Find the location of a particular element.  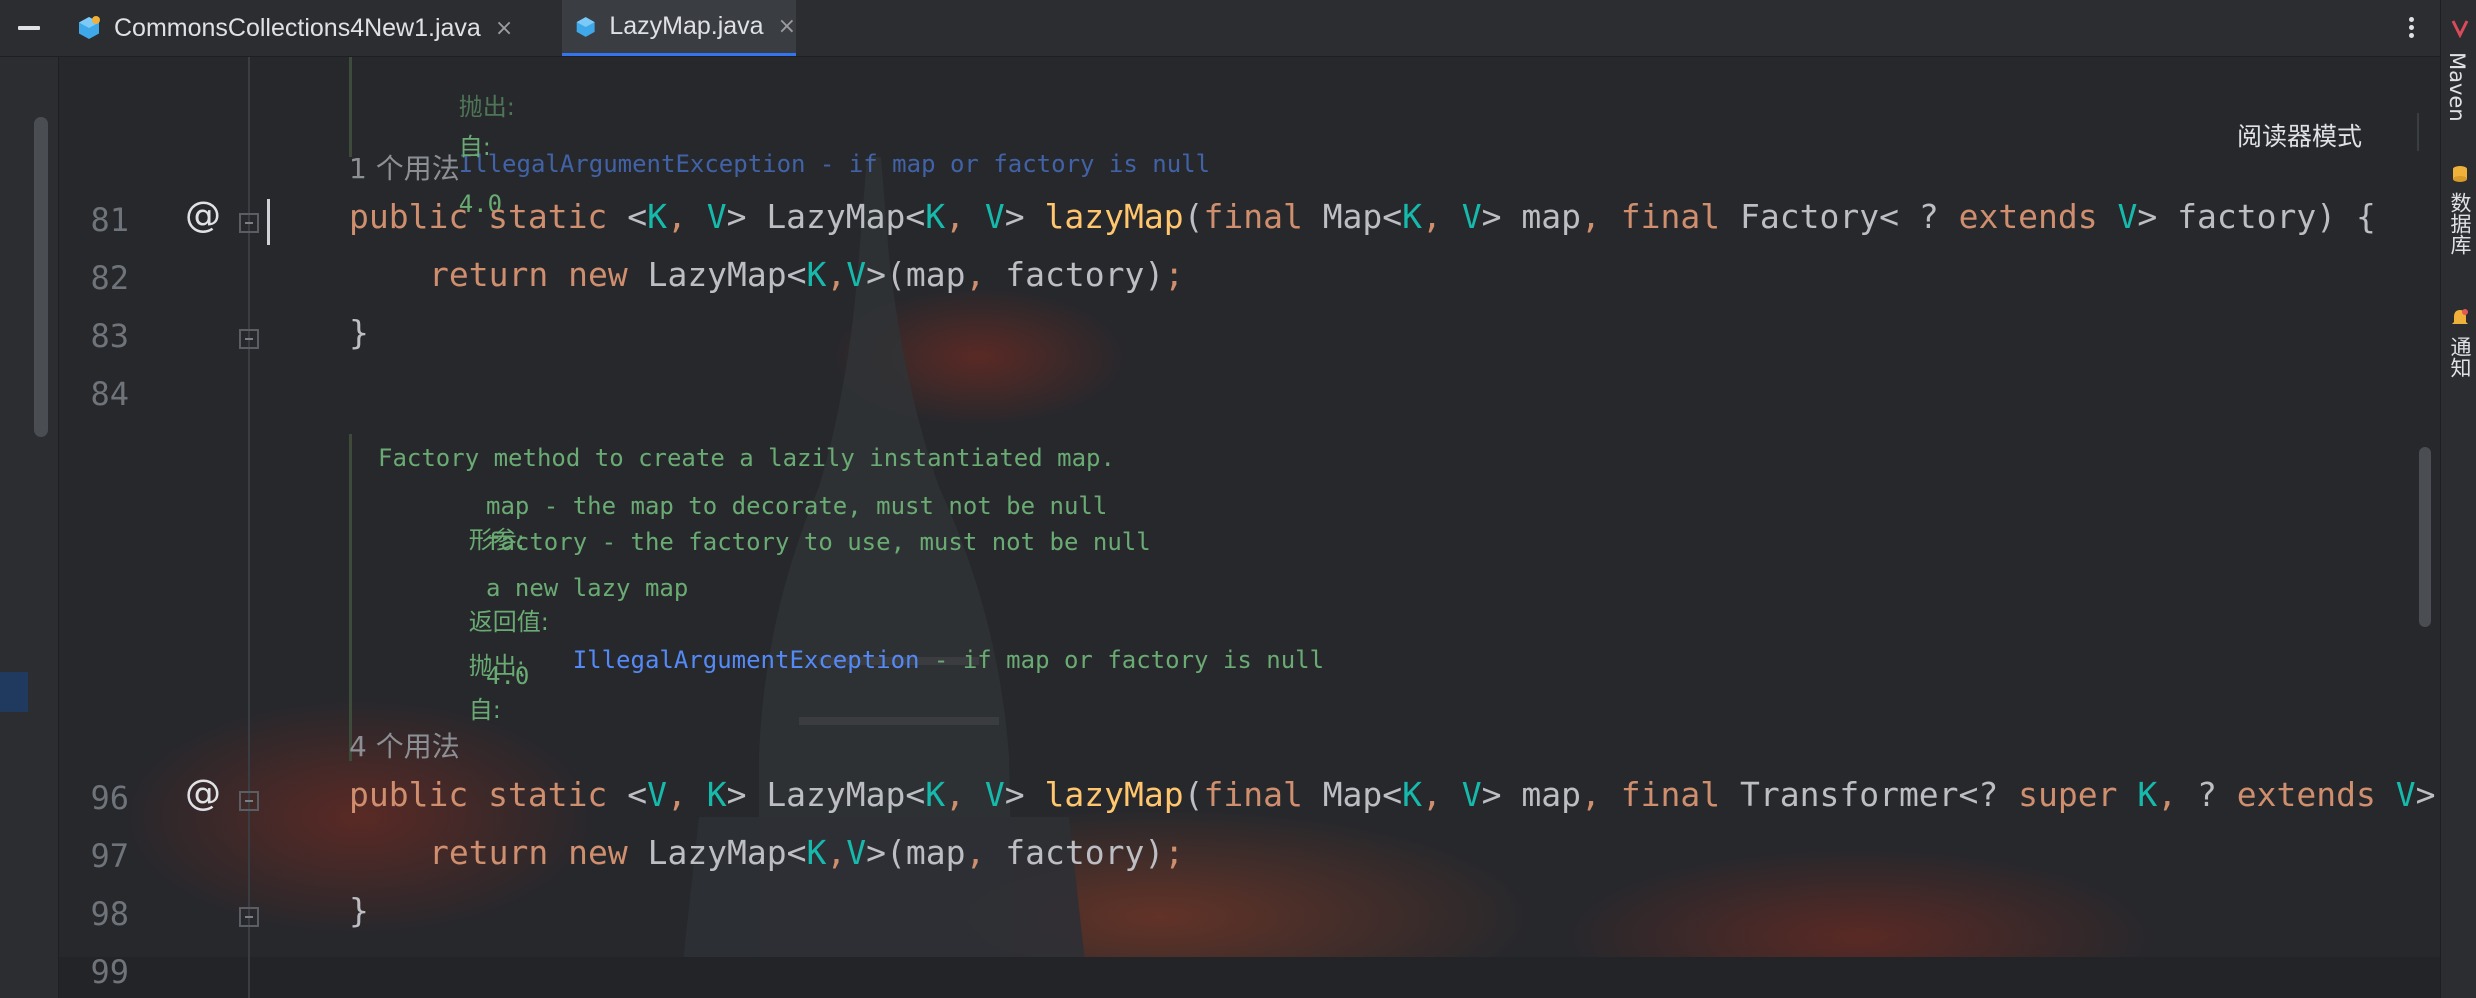

code-line-97: return new LazyMap<K,V>(map, factory); is located at coordinates (806, 852).